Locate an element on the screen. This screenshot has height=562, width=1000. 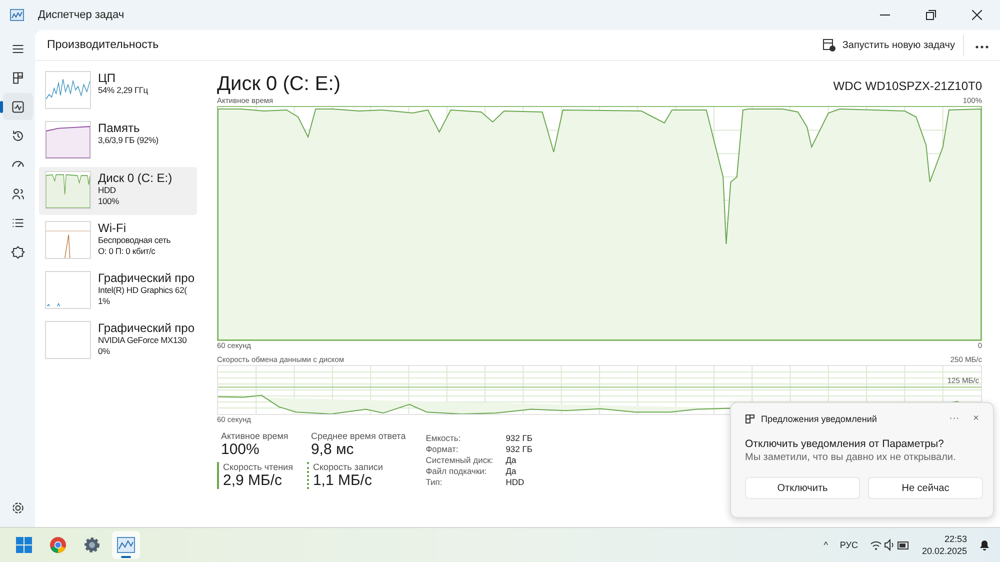
stat-label: Скорость записи is located at coordinates (348, 467).